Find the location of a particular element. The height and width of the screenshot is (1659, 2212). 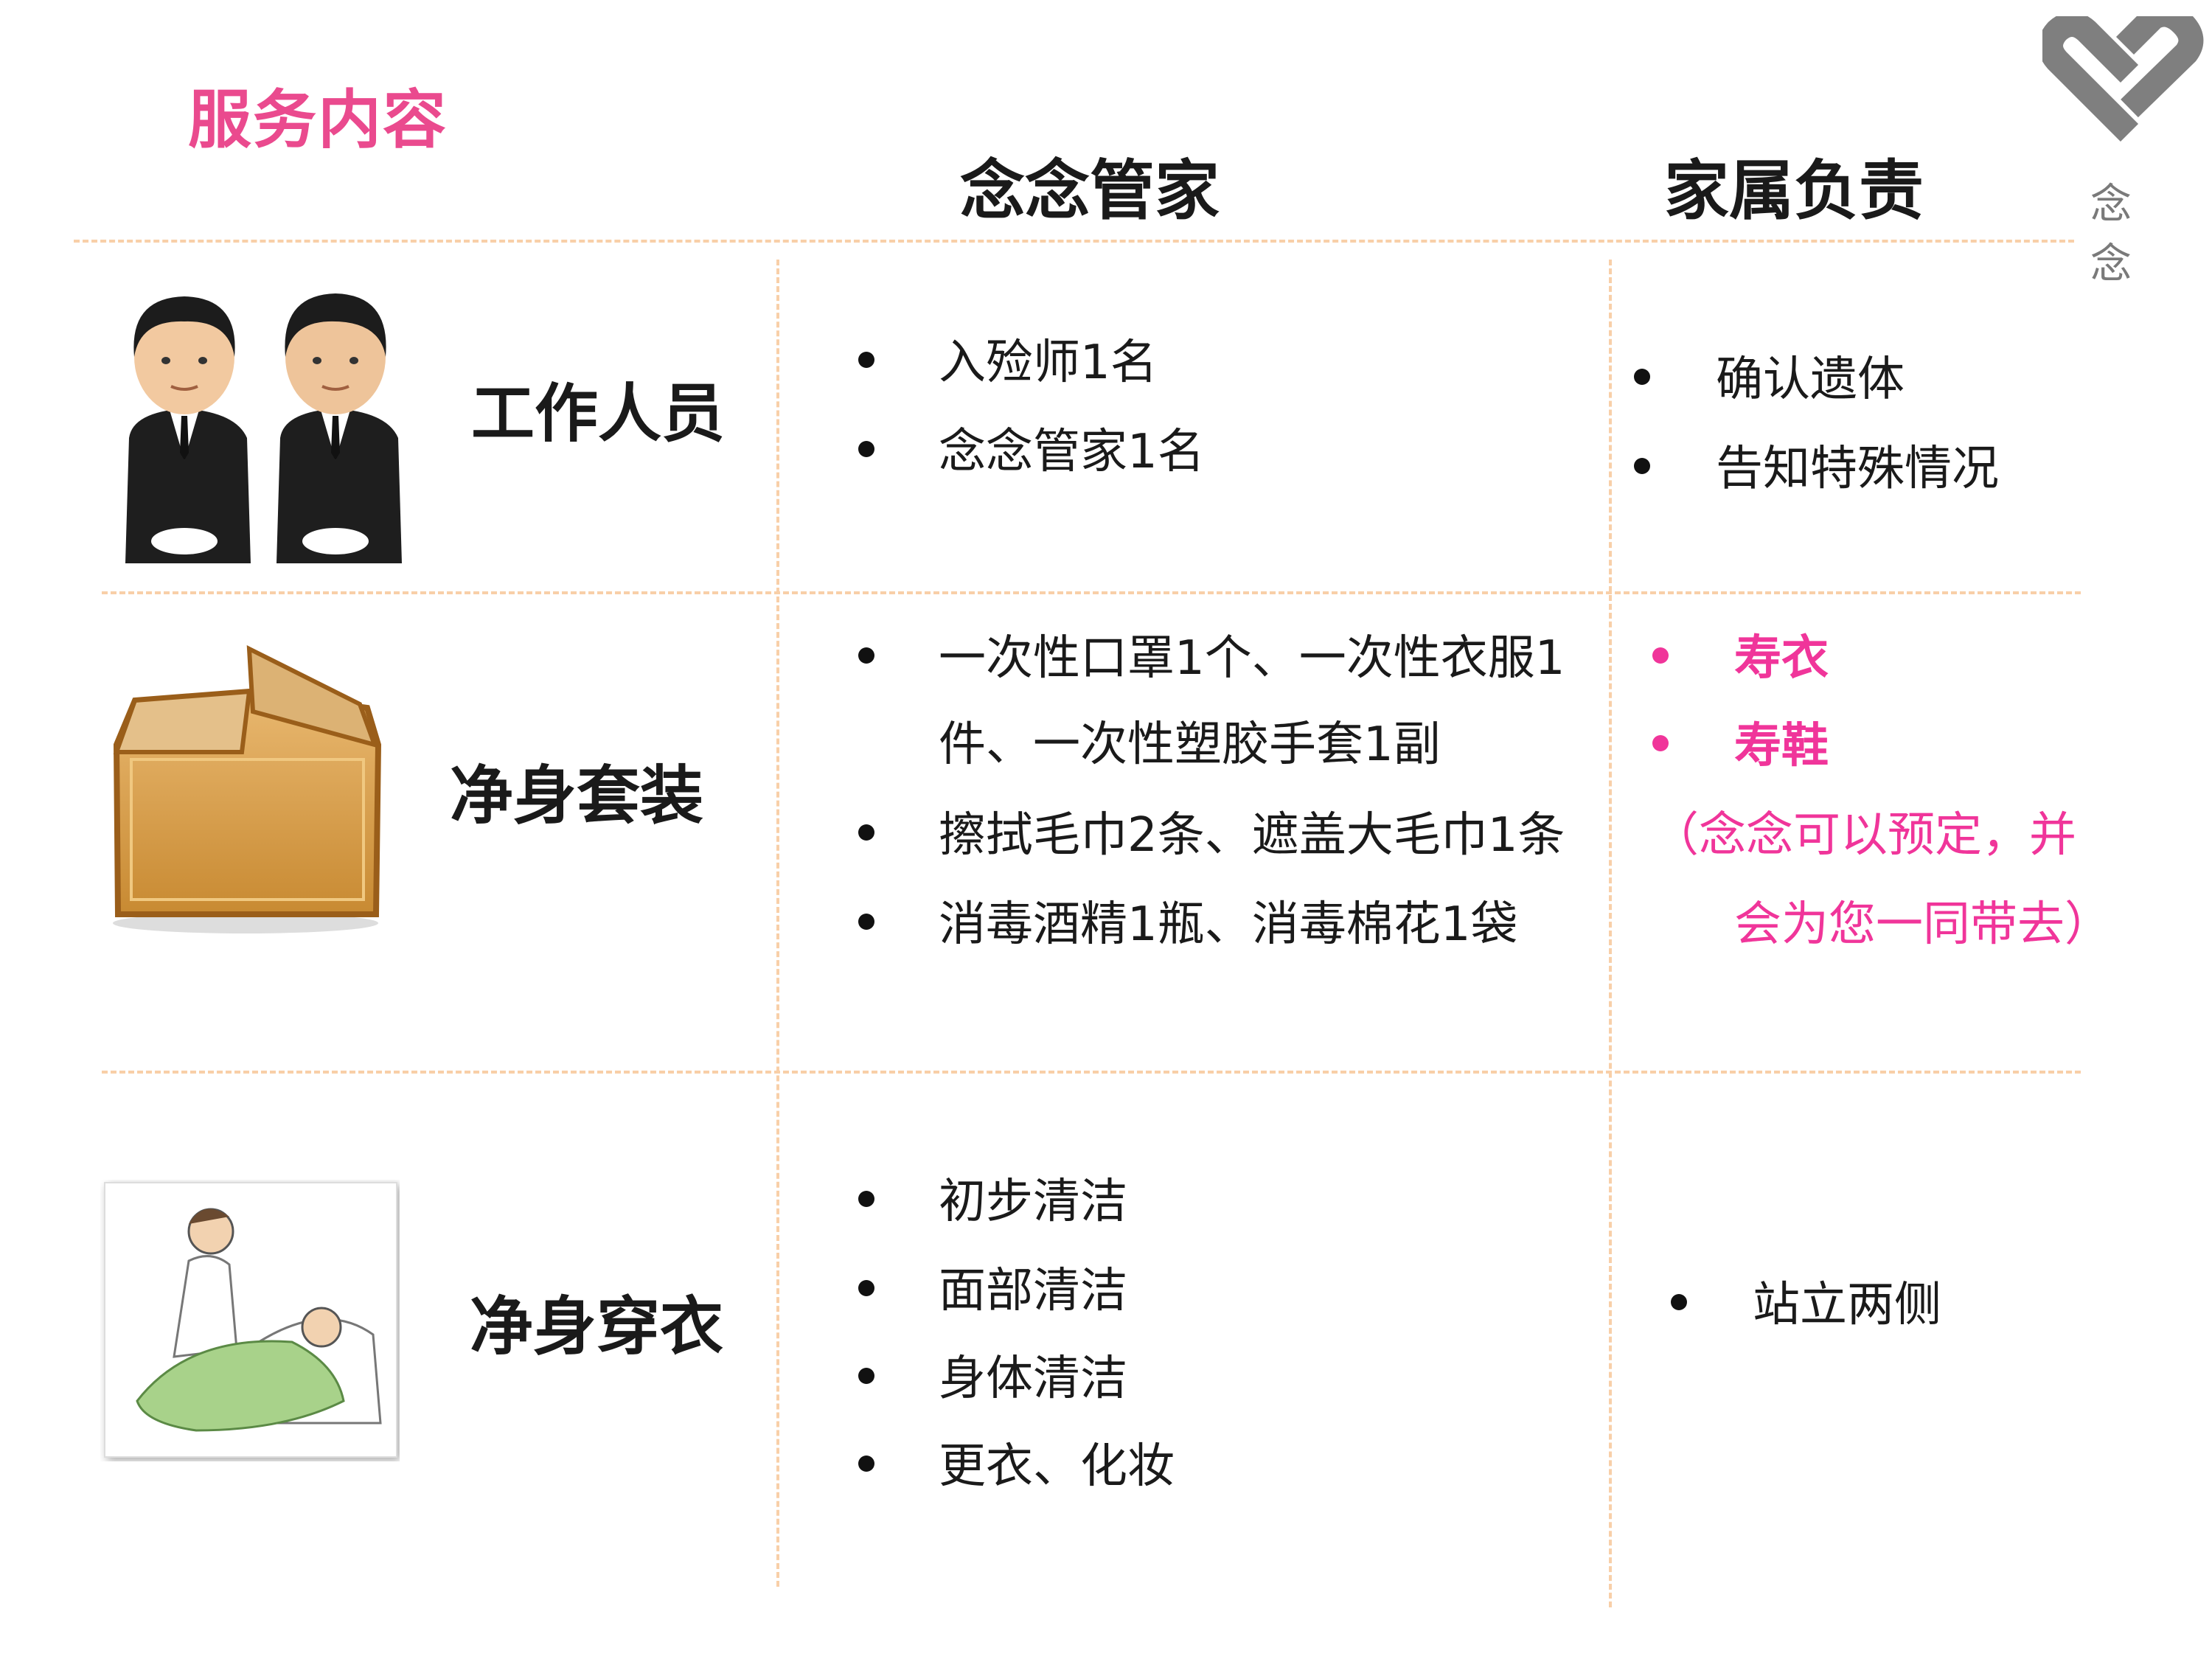

family-item: 寿衣 is located at coordinates (1781, 658).